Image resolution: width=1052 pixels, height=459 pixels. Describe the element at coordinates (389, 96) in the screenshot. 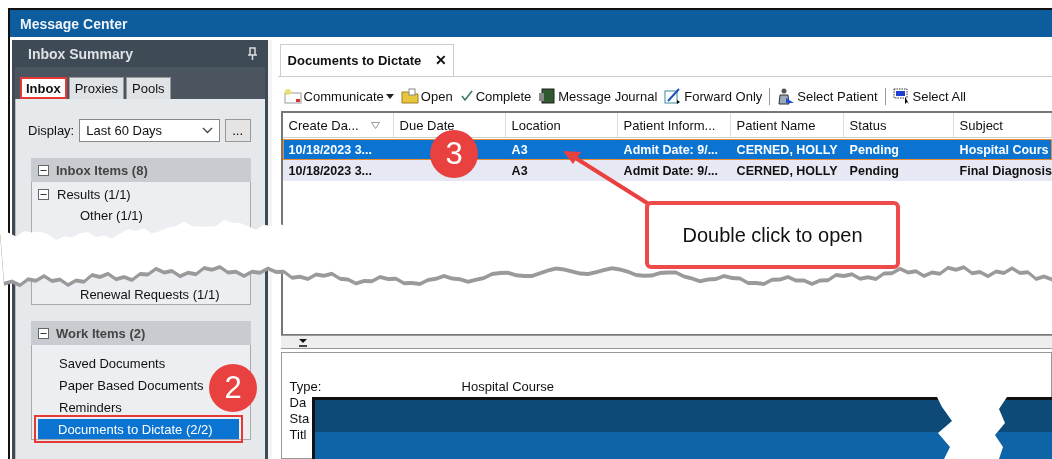

I see `caret-icon` at that location.